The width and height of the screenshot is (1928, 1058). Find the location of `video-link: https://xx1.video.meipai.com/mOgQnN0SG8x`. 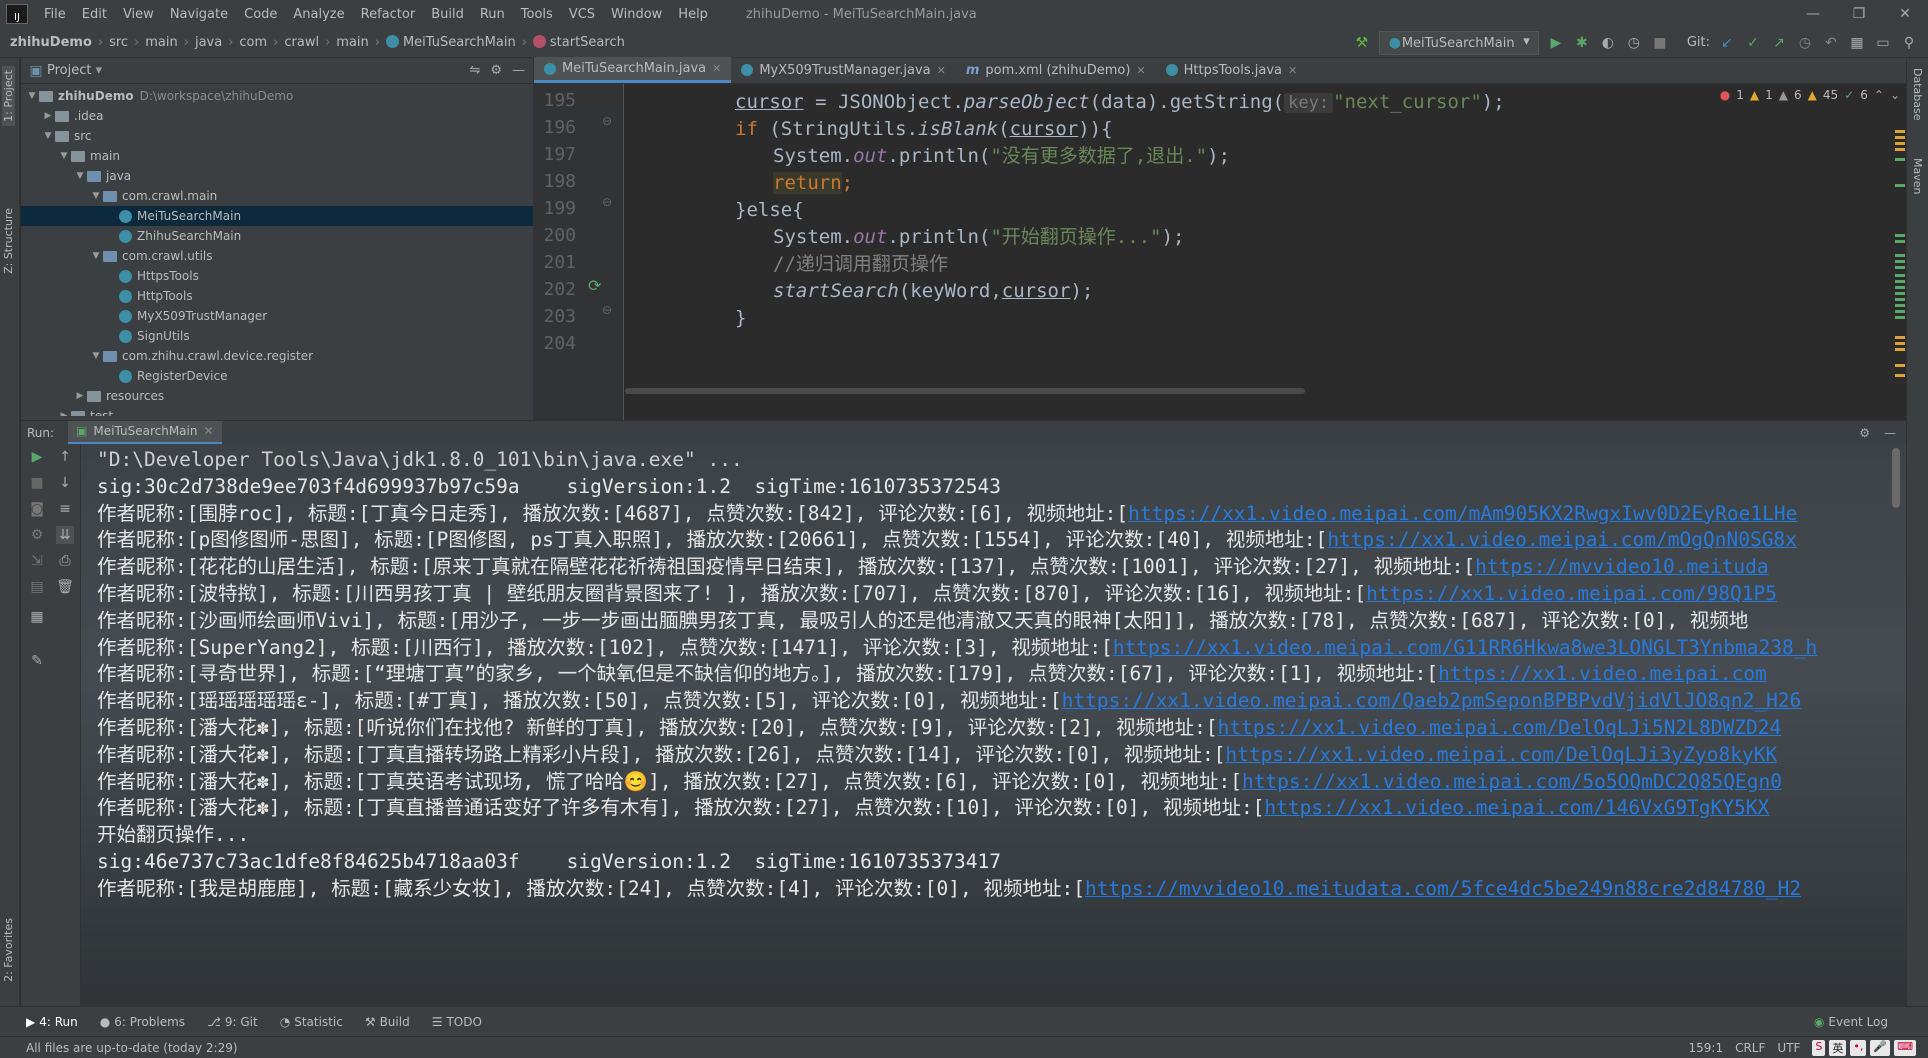

video-link: https://xx1.video.meipai.com/mOgQnN0SG8x is located at coordinates (1562, 539).